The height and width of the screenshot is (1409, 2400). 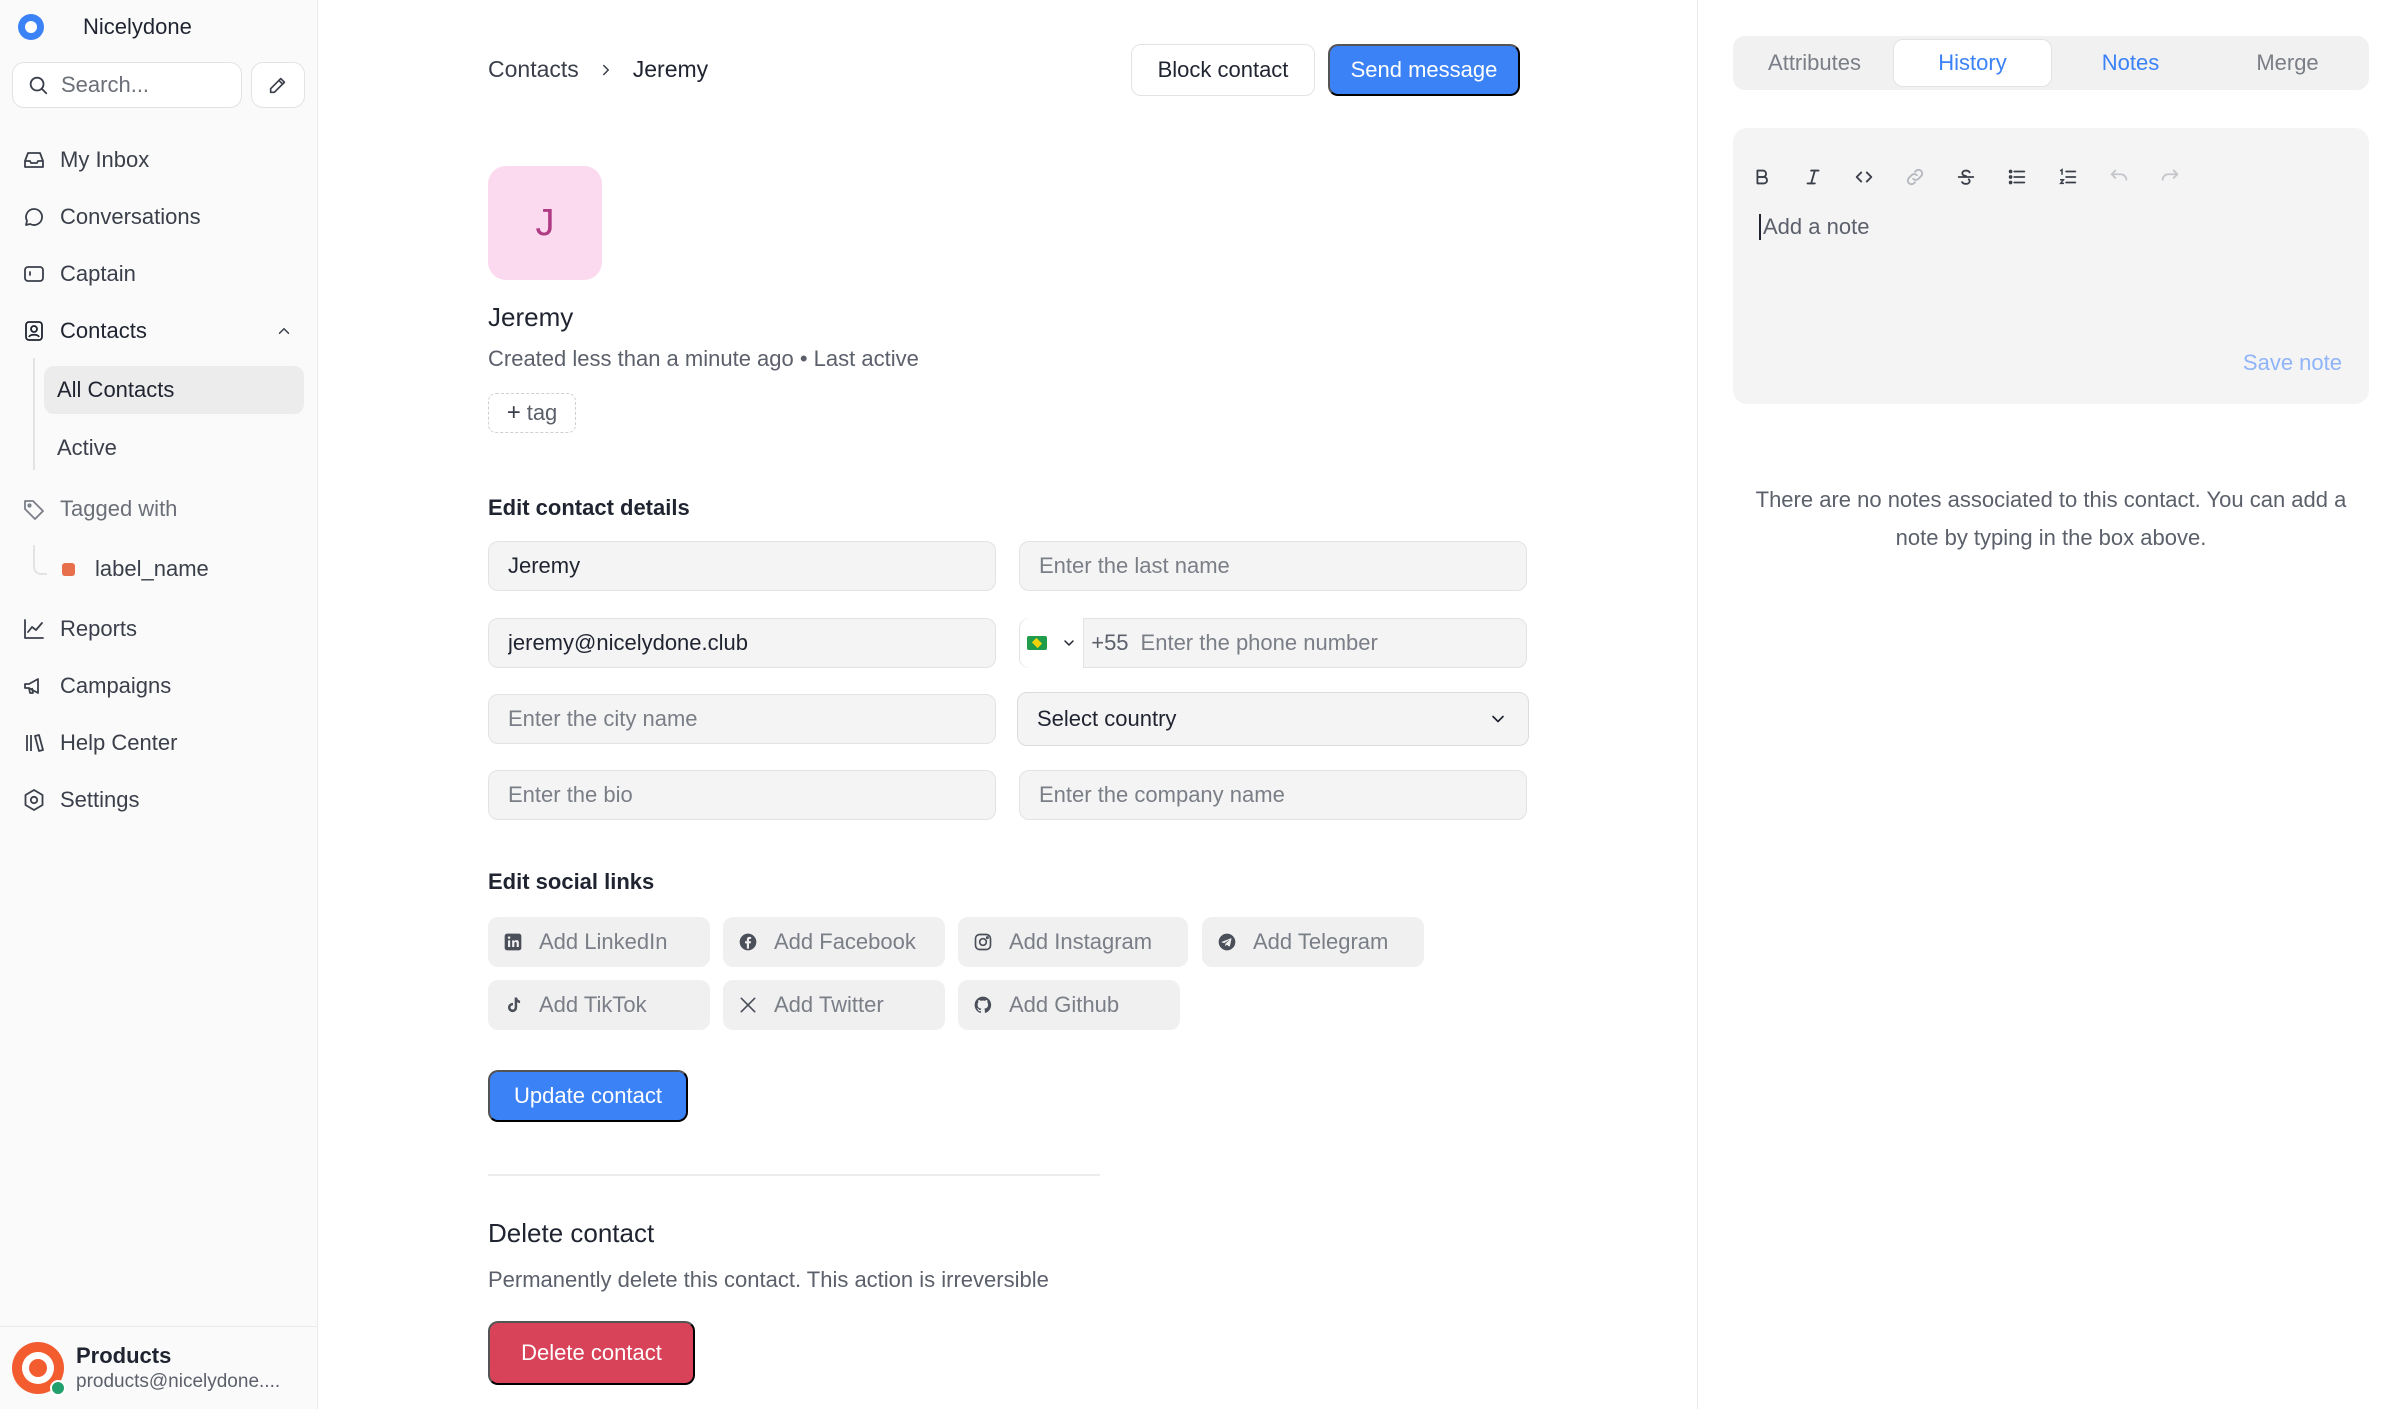 I want to click on bio-field, so click(x=742, y=795).